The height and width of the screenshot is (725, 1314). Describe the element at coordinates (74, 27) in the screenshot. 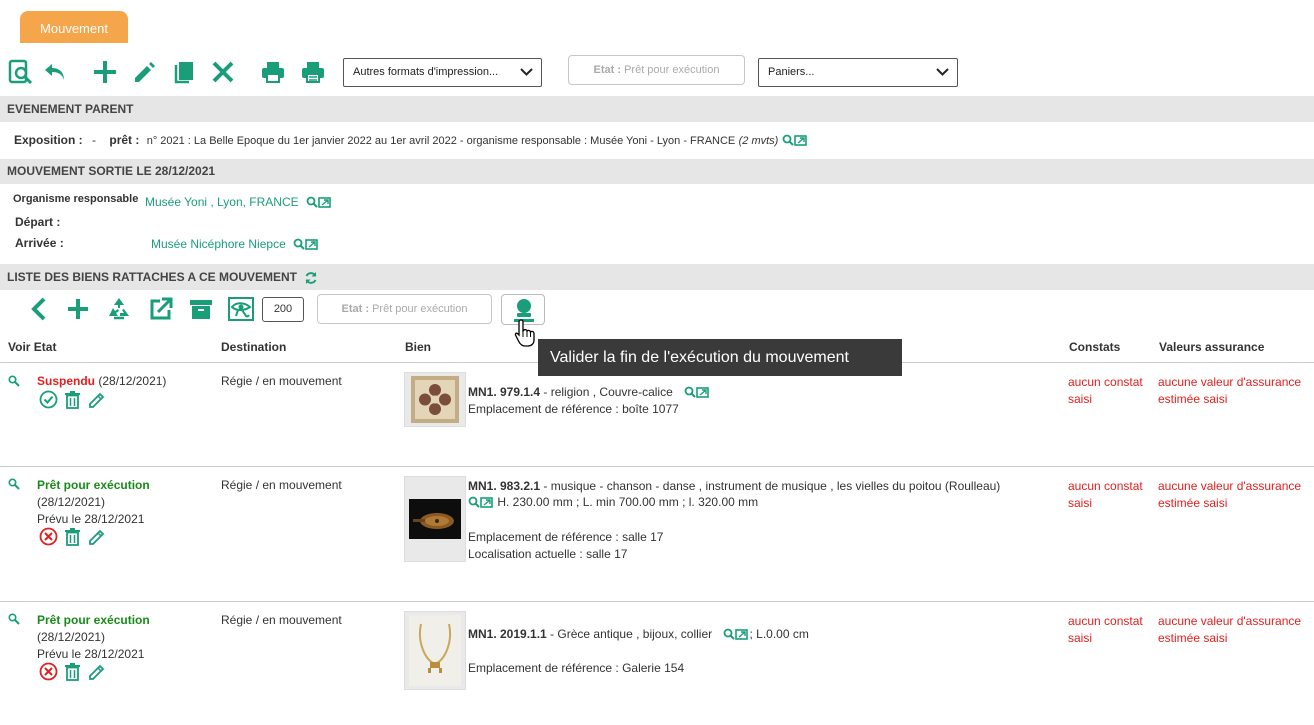

I see `tab-mouvement: Mouvement` at that location.